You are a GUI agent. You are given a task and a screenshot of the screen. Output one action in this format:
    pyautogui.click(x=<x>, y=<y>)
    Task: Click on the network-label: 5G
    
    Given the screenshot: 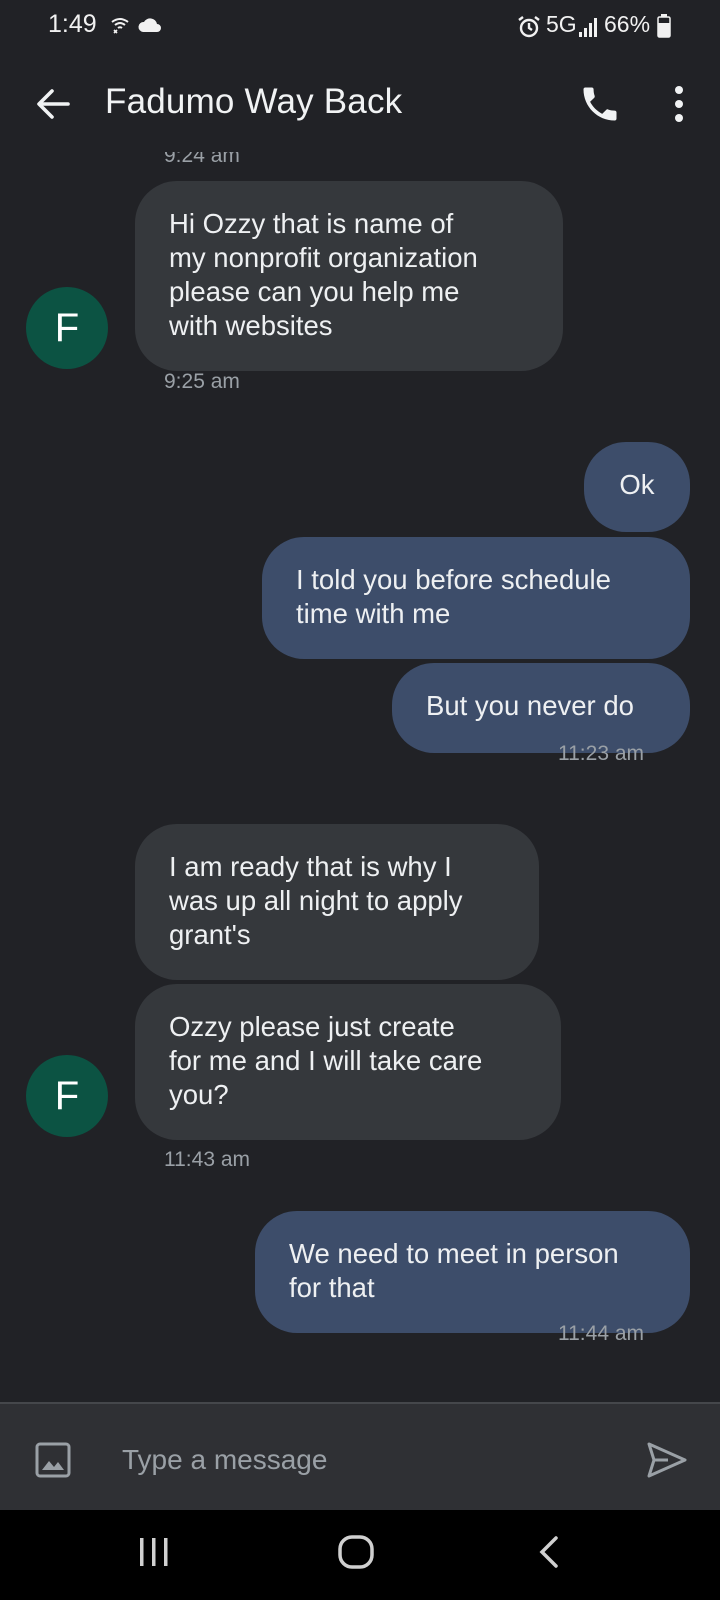 What is the action you would take?
    pyautogui.click(x=561, y=24)
    